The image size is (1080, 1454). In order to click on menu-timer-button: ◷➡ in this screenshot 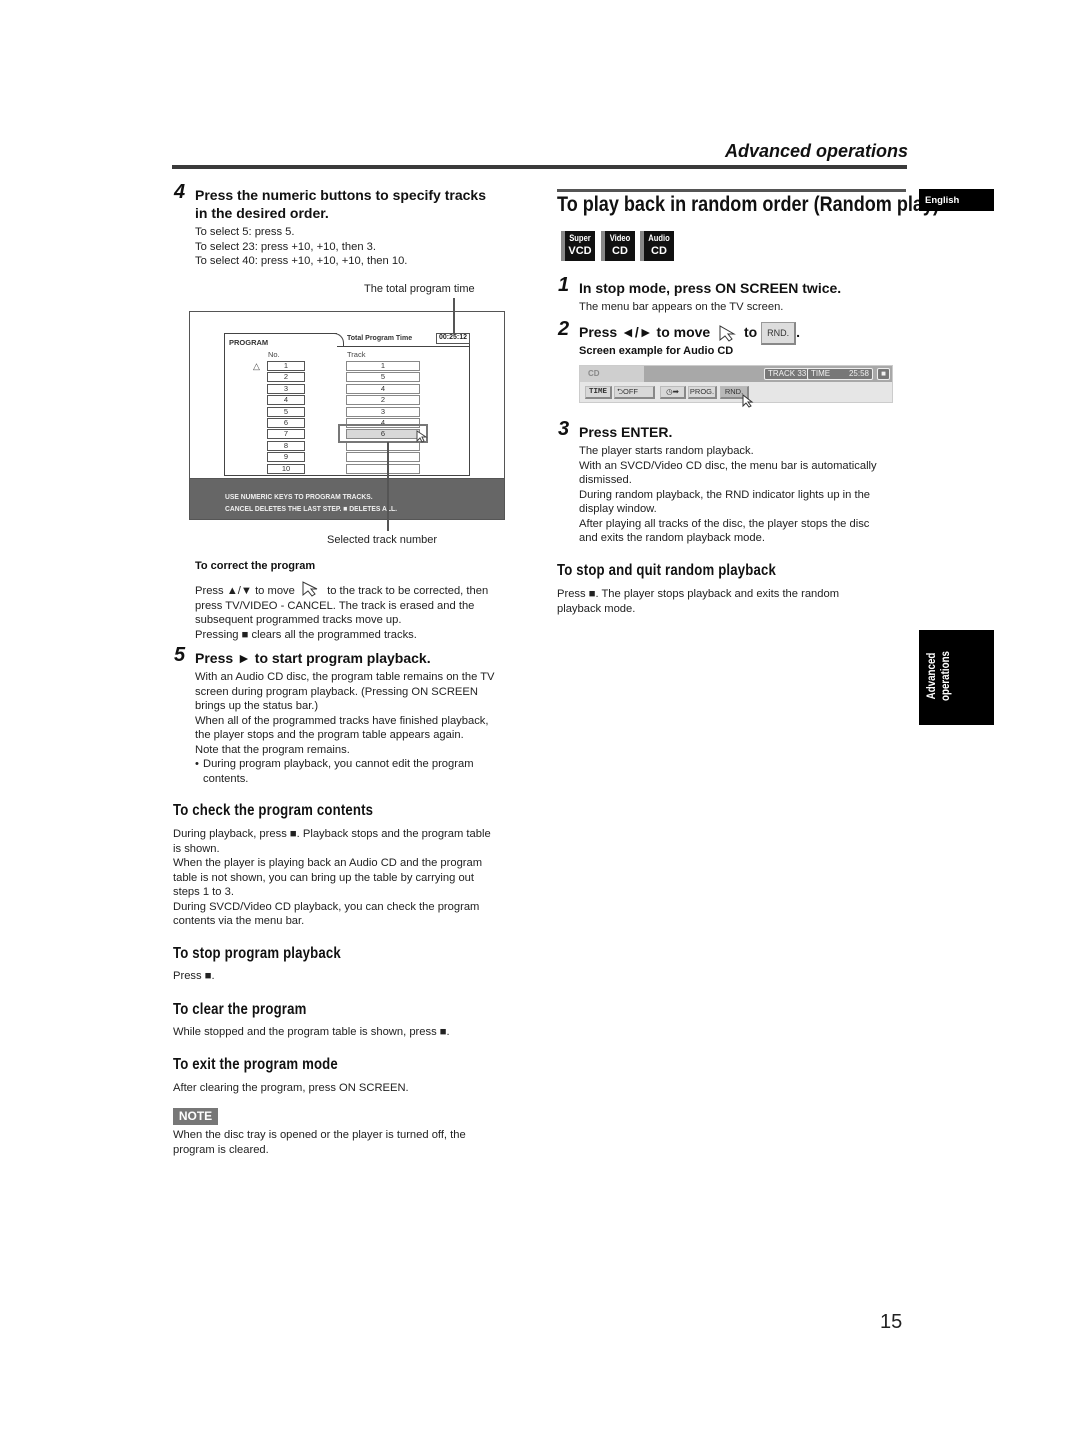, I will do `click(673, 392)`.